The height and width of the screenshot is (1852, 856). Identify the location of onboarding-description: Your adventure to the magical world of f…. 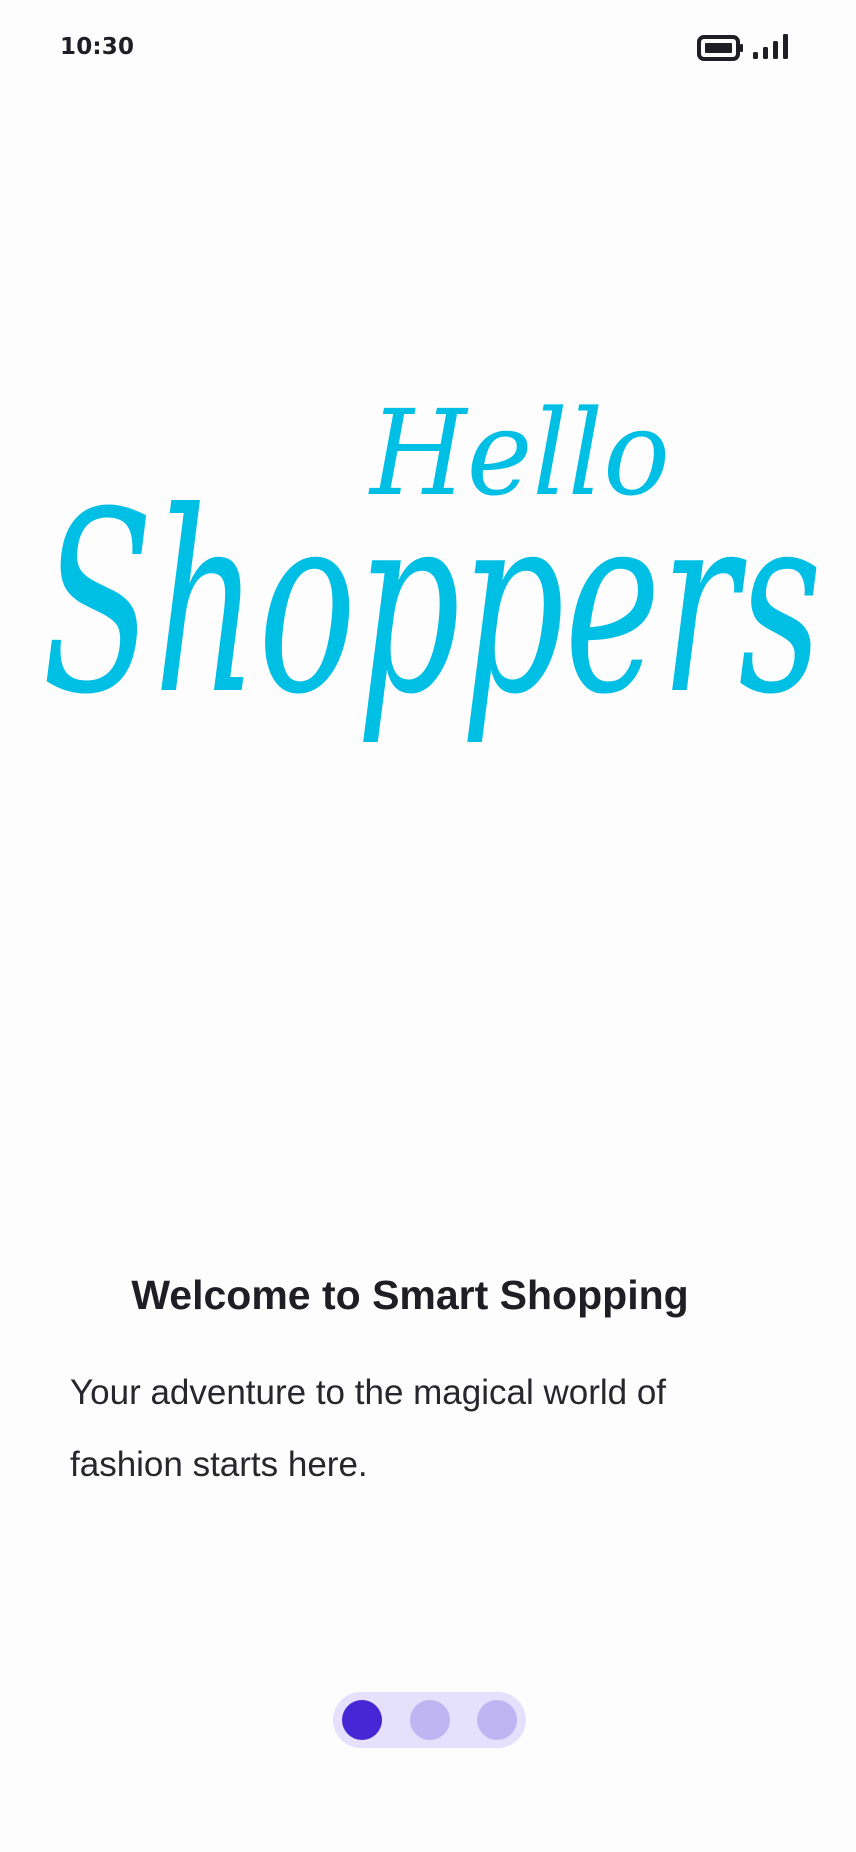
(420, 1429).